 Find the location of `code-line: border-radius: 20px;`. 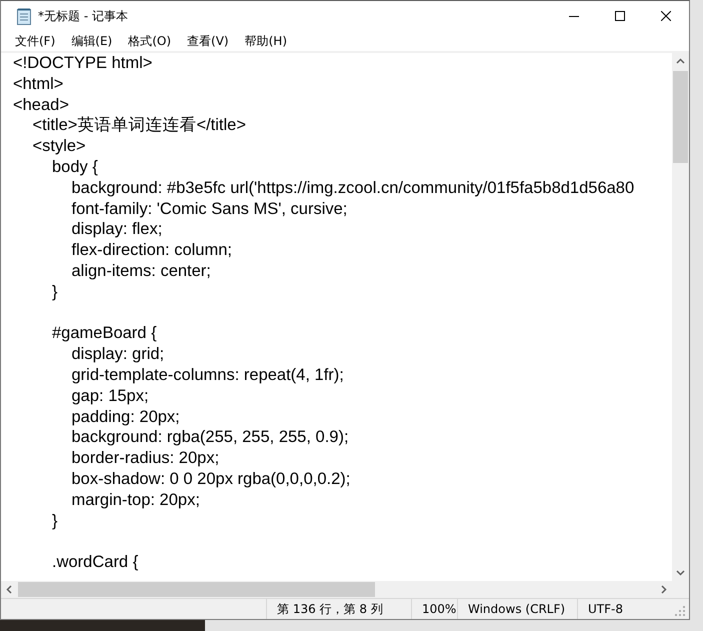

code-line: border-radius: 20px; is located at coordinates (145, 458).